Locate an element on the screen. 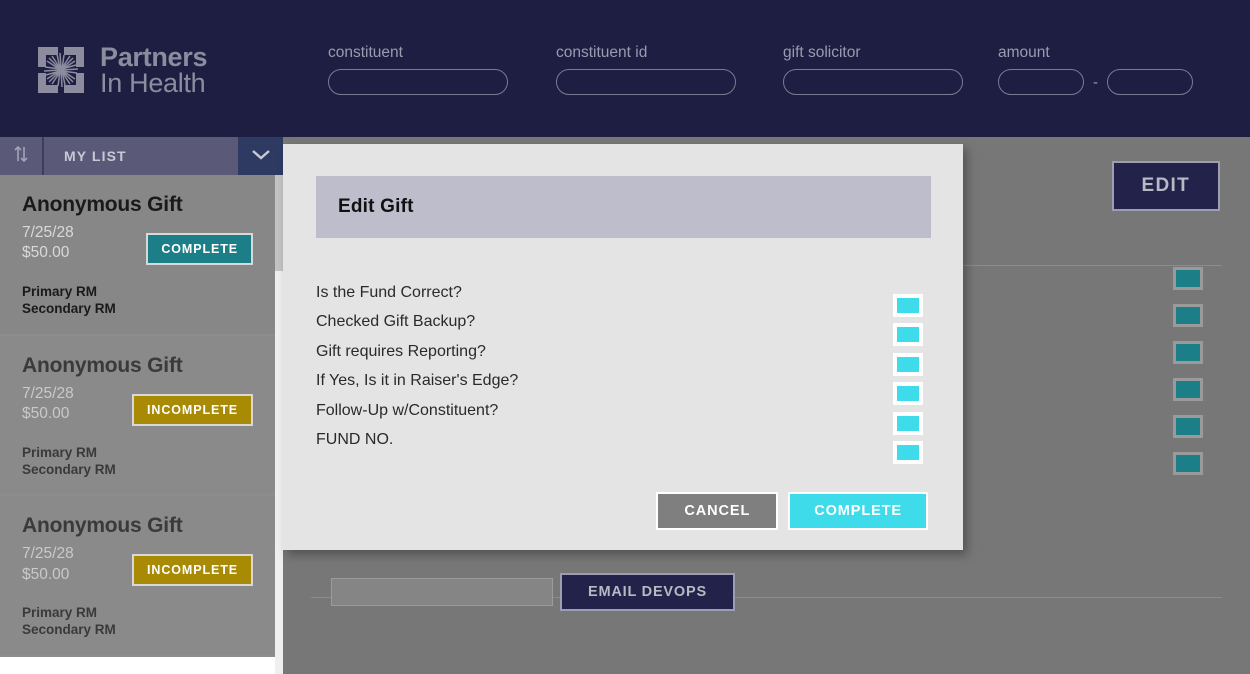 The image size is (1250, 674). devops-input is located at coordinates (442, 592).